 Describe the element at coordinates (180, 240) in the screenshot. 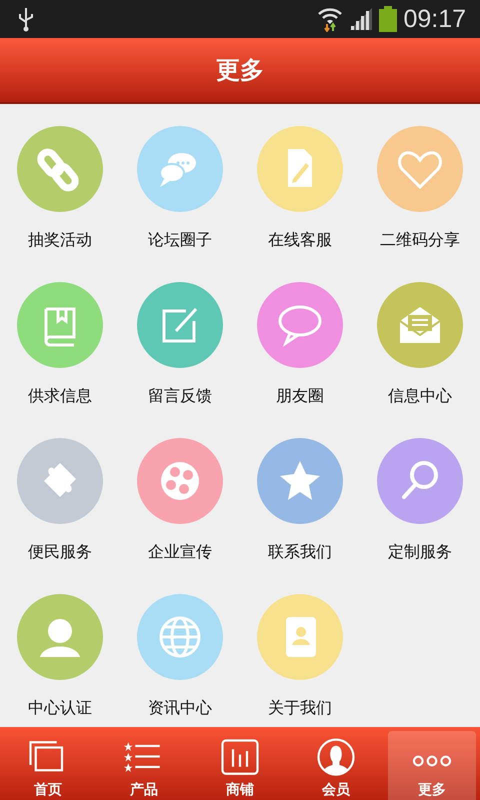

I see `menu-label: 论坛圈子` at that location.